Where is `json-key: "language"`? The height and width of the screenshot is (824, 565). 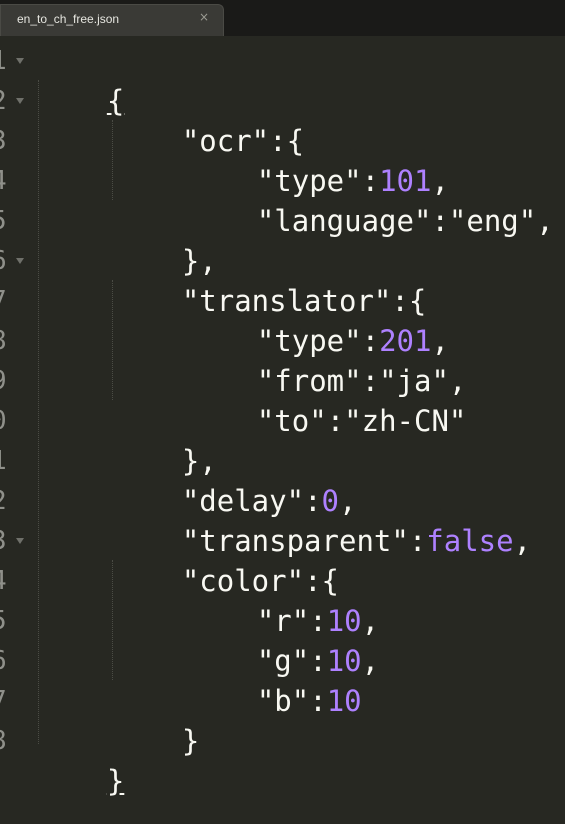 json-key: "language" is located at coordinates (344, 221).